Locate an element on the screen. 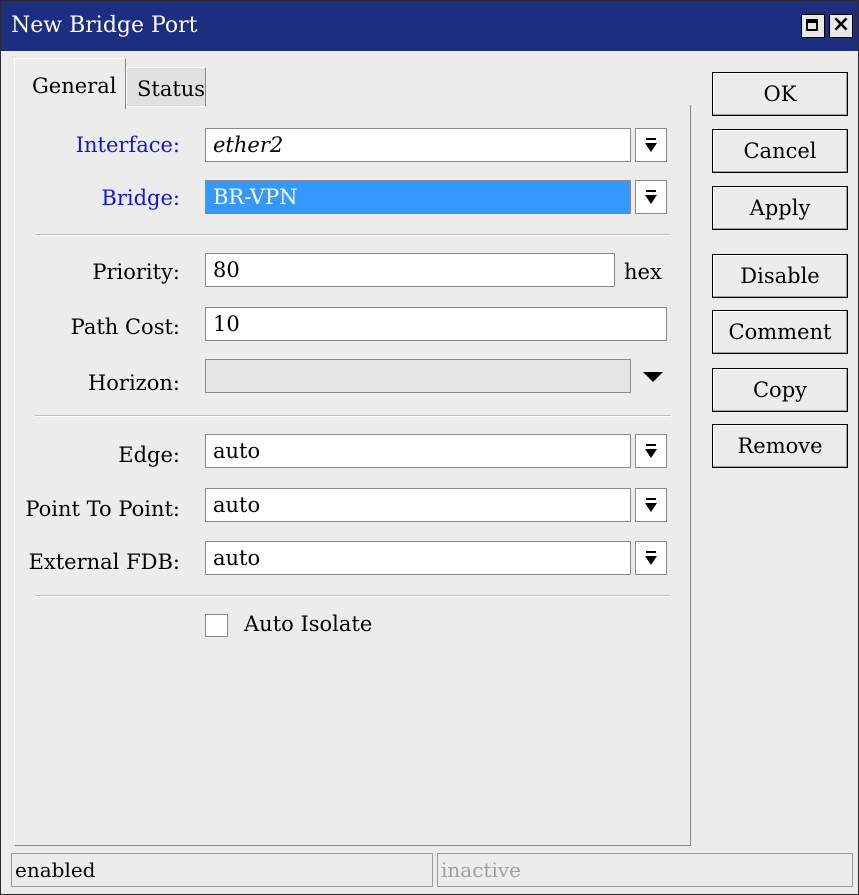 The width and height of the screenshot is (859, 895). tab-general: General is located at coordinates (70, 83).